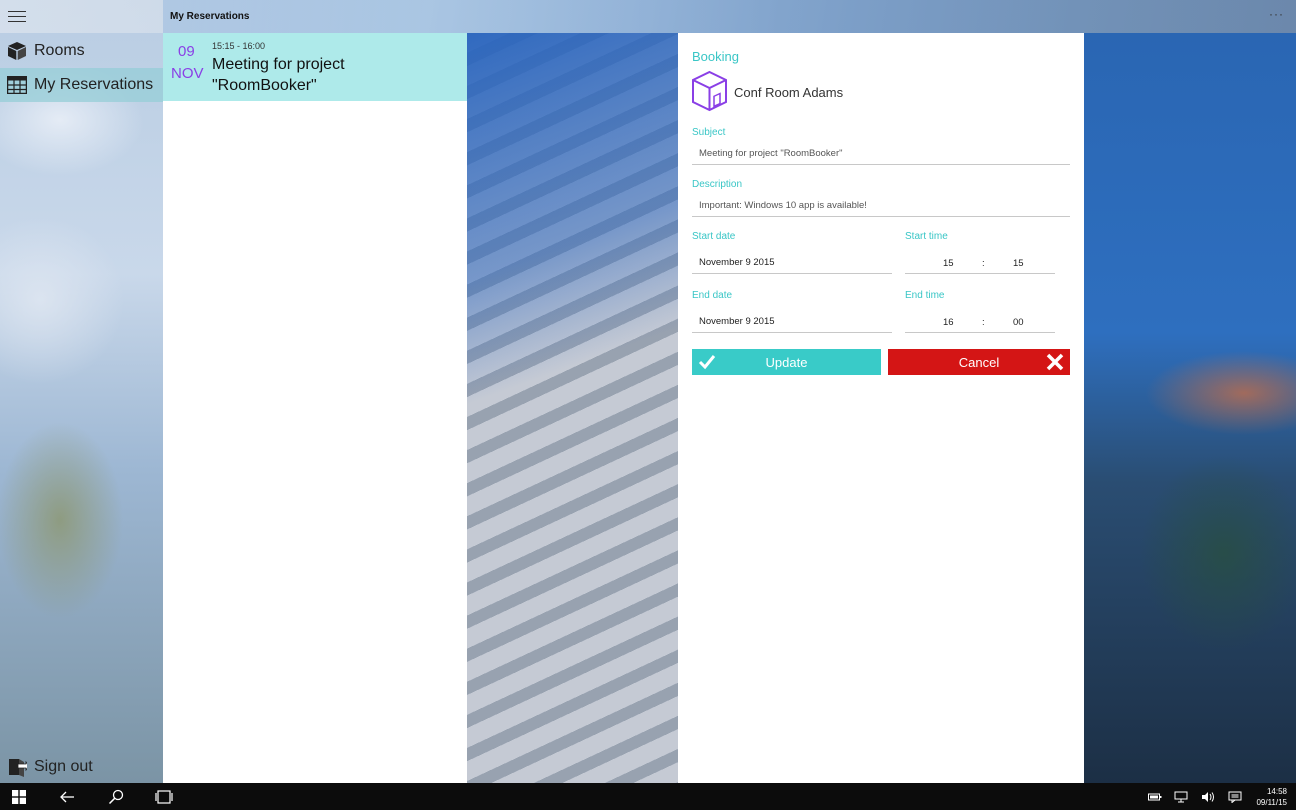 The image size is (1296, 810). I want to click on sign-out-icon, so click(17, 767).